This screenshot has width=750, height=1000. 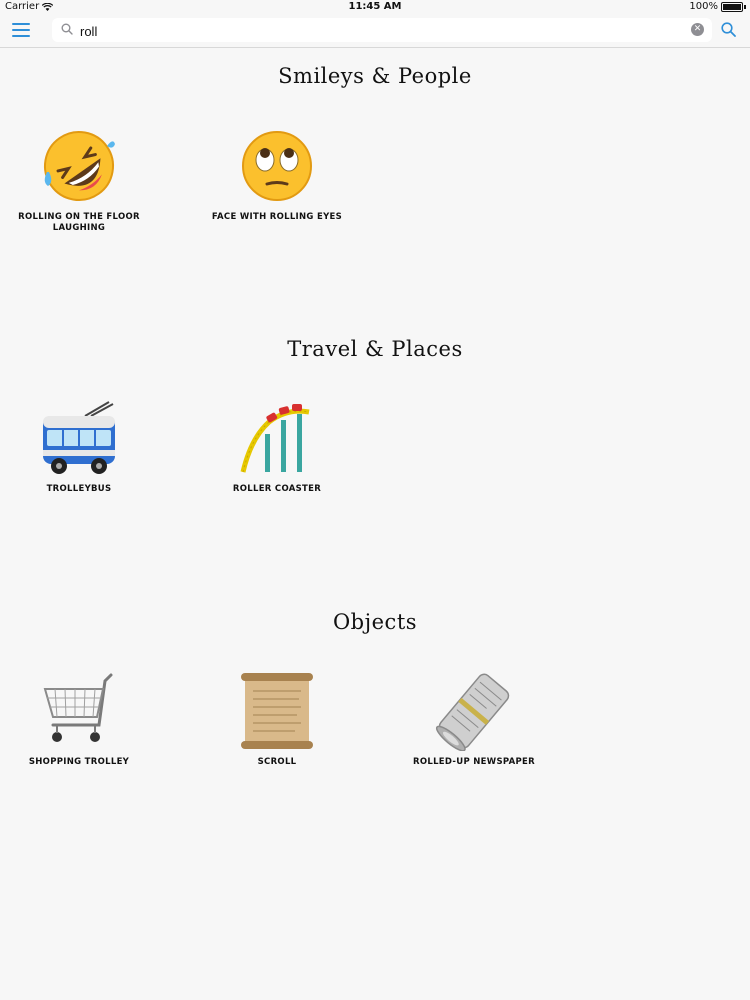 What do you see at coordinates (67, 29) in the screenshot?
I see `search-icon` at bounding box center [67, 29].